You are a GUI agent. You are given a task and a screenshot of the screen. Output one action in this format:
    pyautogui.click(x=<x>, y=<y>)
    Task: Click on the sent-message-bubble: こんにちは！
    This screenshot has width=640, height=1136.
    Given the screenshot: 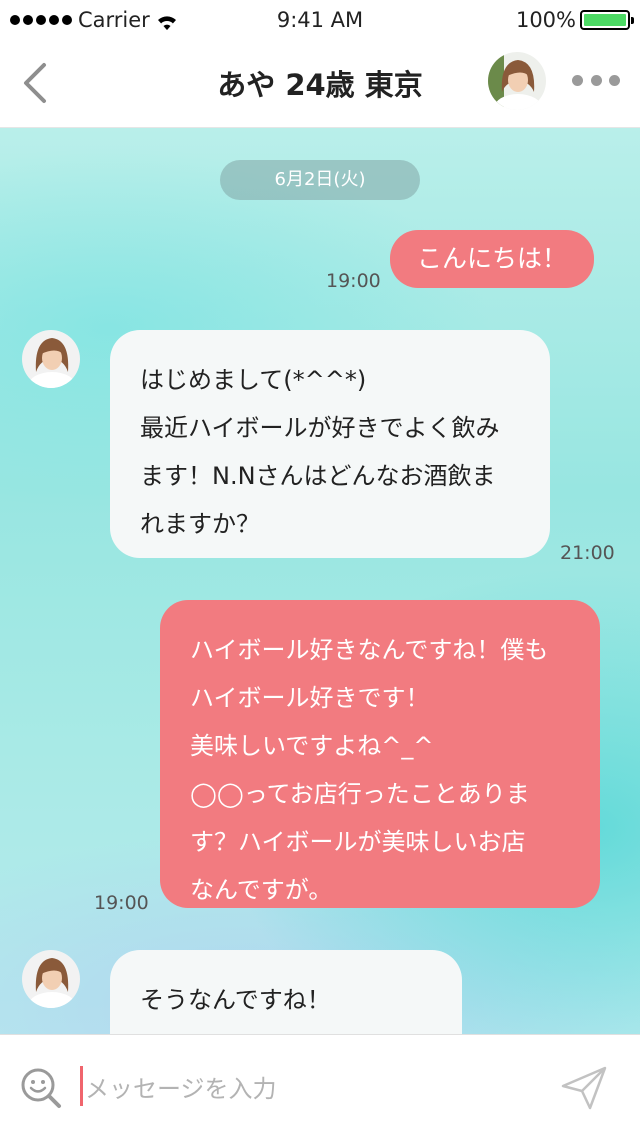 What is the action you would take?
    pyautogui.click(x=492, y=259)
    